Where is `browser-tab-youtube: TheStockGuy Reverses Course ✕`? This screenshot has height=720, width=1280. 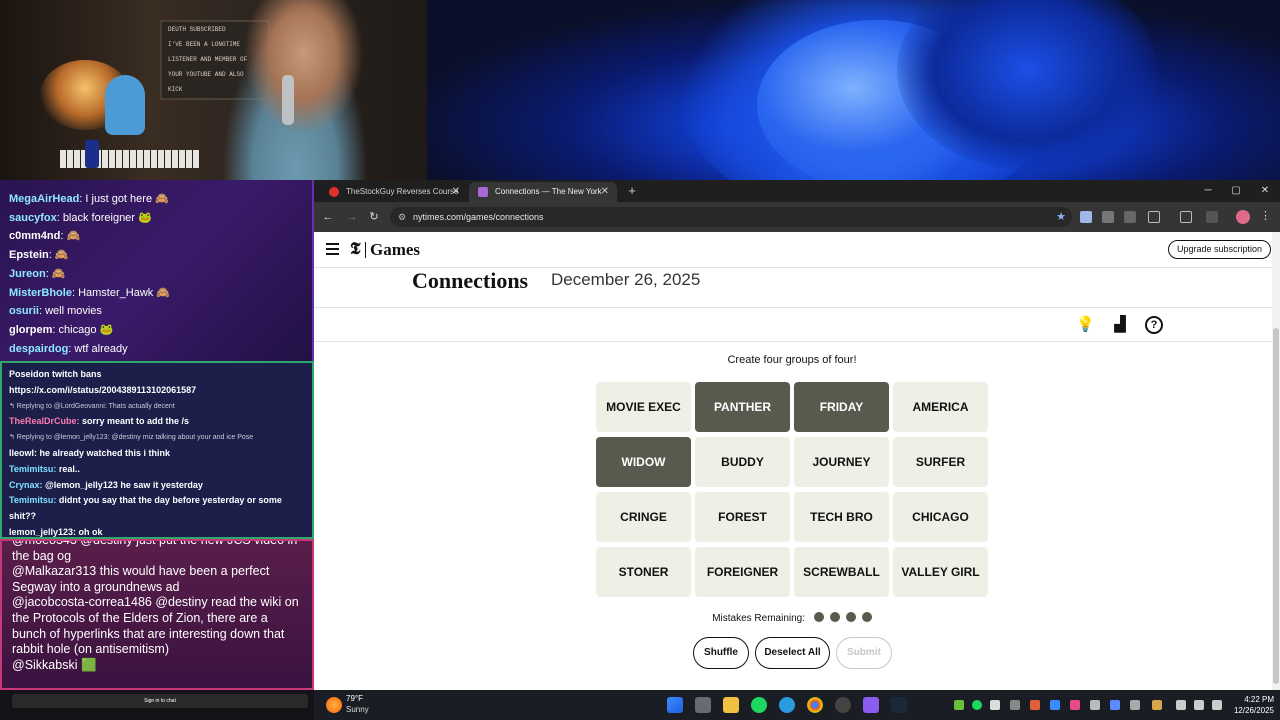
browser-tab-youtube: TheStockGuy Reverses Course ✕ is located at coordinates (394, 192).